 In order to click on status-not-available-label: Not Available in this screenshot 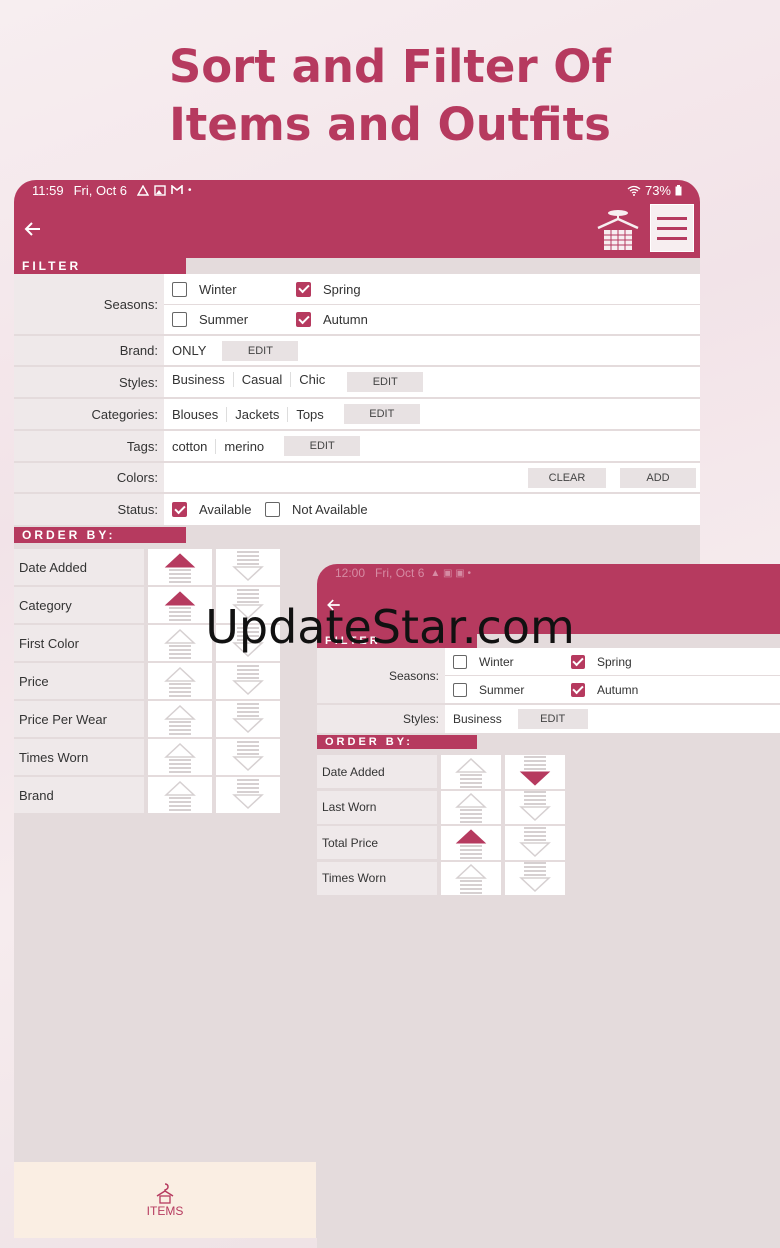, I will do `click(330, 509)`.